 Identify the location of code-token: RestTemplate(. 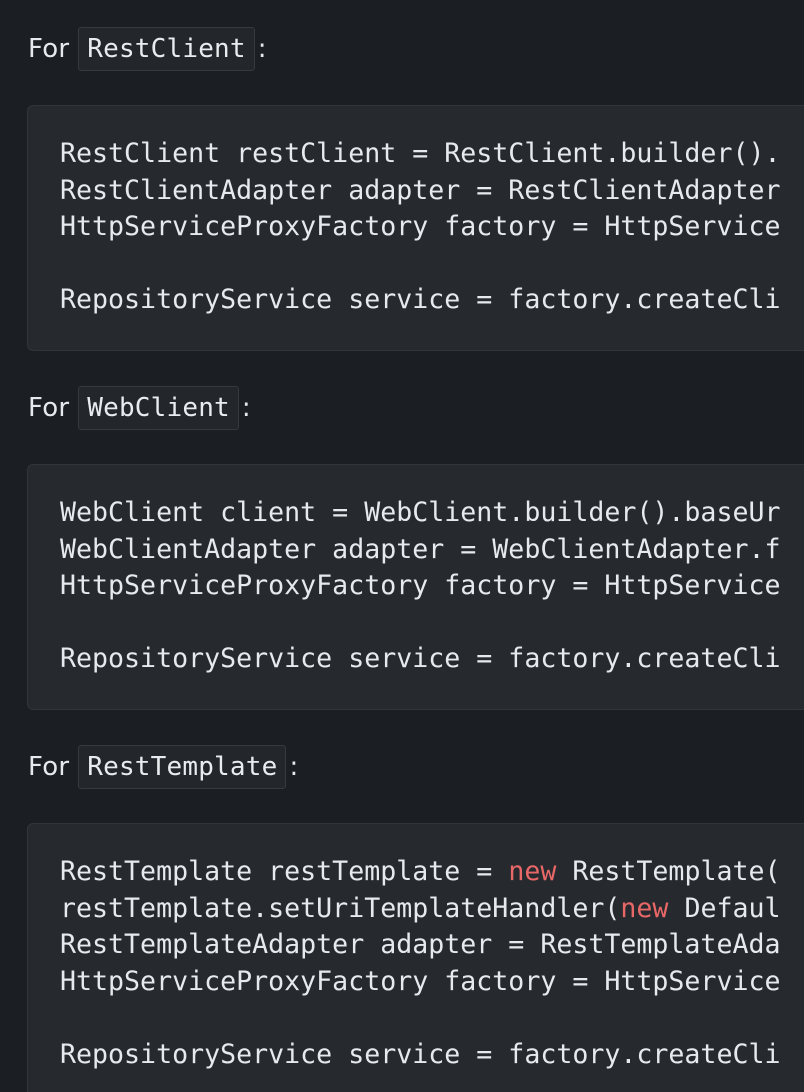
(668, 871).